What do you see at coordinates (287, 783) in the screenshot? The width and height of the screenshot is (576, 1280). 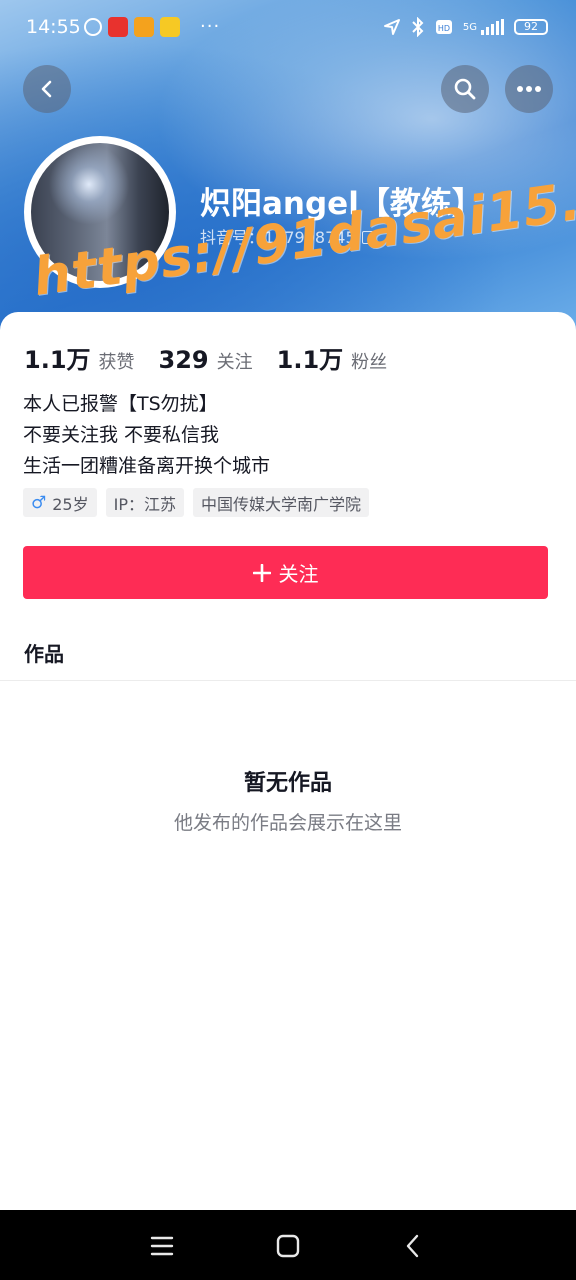 I see `empty-title: 暂无作品` at bounding box center [287, 783].